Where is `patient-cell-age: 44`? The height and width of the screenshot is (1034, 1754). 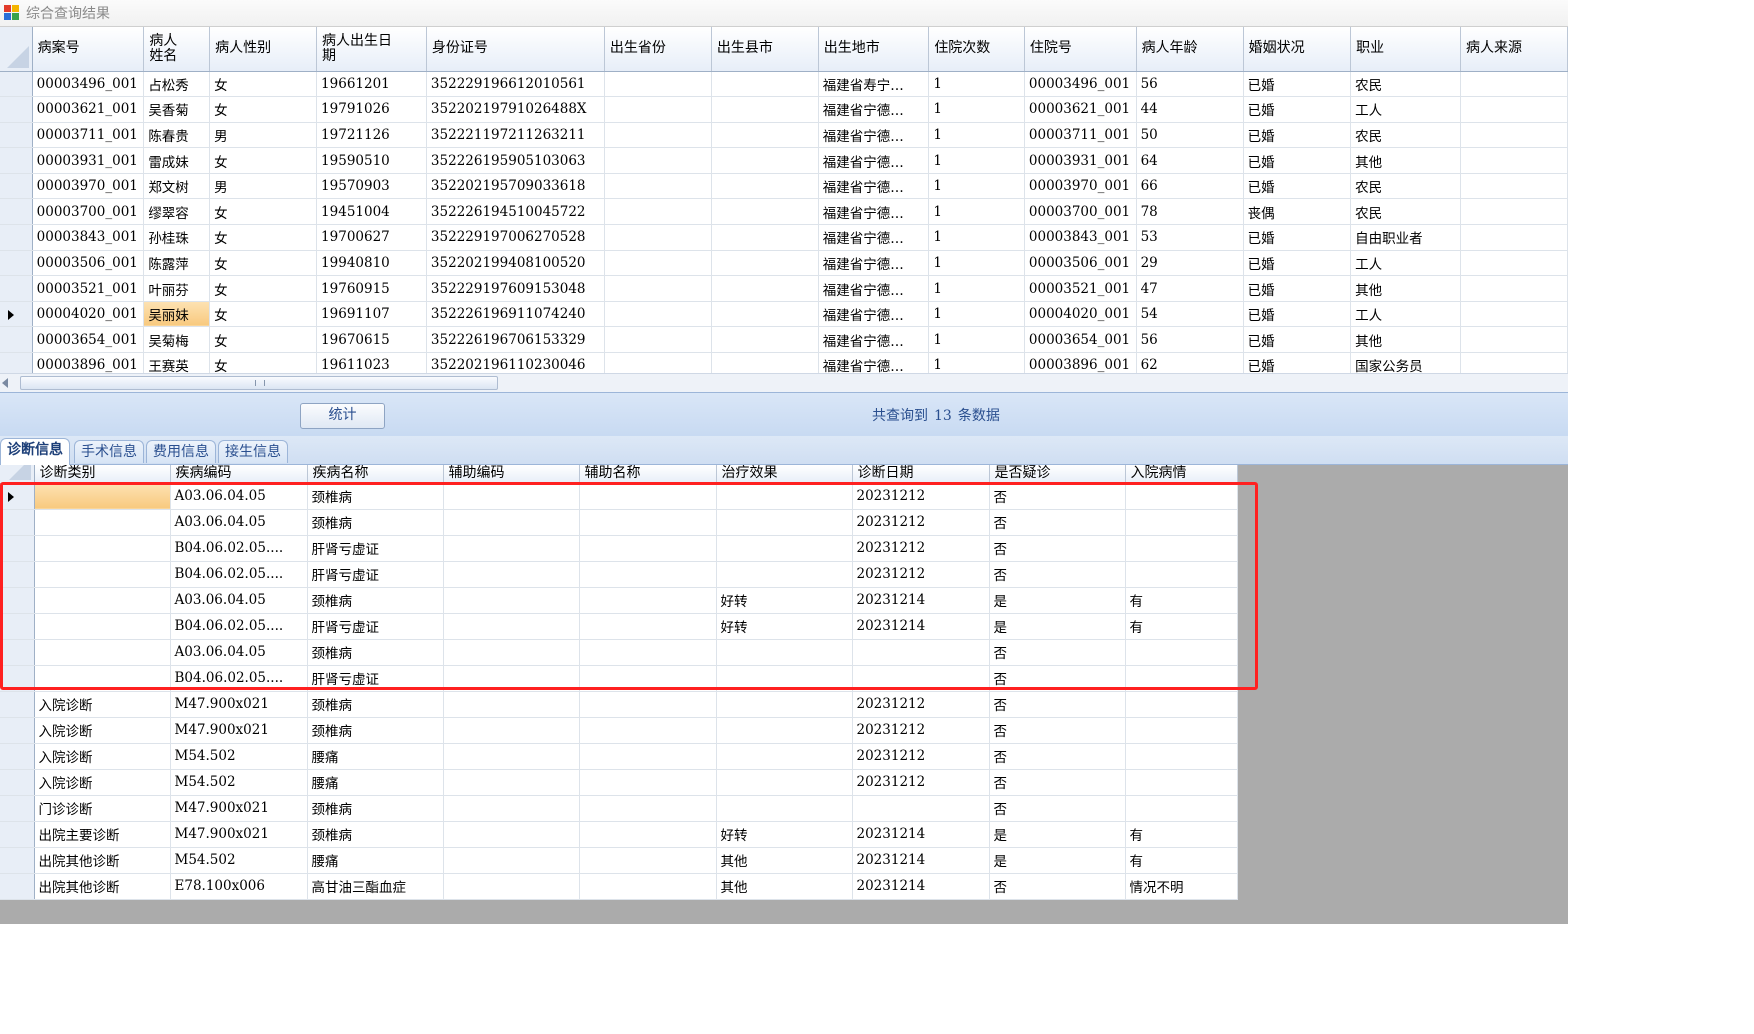 patient-cell-age: 44 is located at coordinates (1190, 109).